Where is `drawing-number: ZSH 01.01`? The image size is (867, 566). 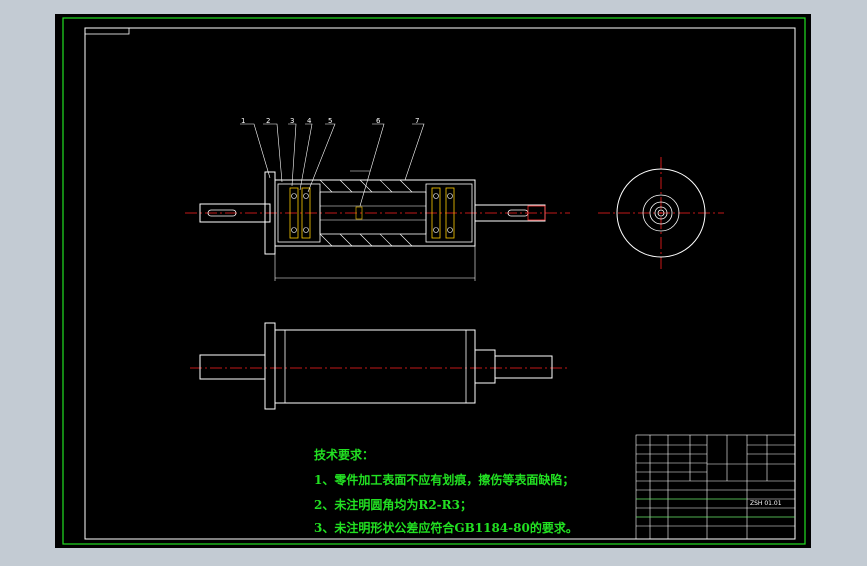
drawing-number: ZSH 01.01 is located at coordinates (766, 503).